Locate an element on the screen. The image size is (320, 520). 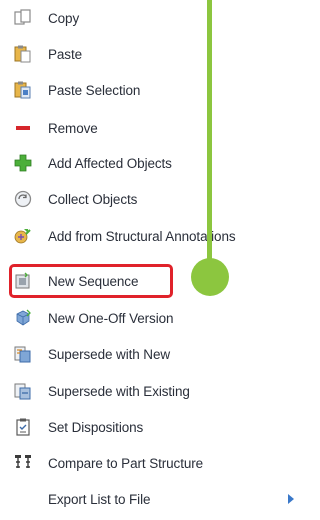
menu-item-label: New One-Off Version is located at coordinates (111, 318).